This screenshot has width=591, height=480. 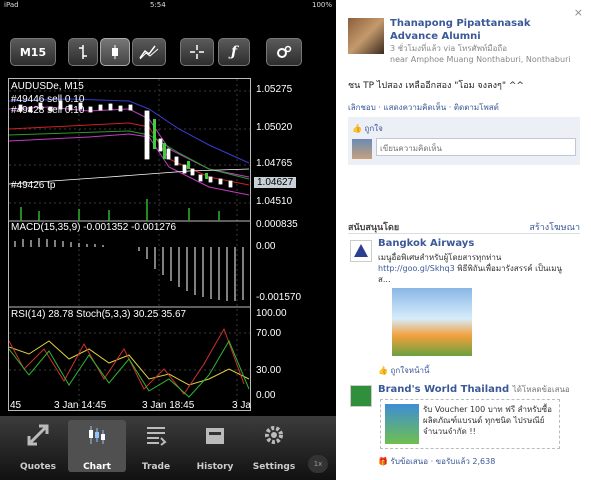 I want to click on rsi-label: RSI(14) 28.78 Stoch(5,3,3) 30.25 35.67, so click(x=99, y=314).